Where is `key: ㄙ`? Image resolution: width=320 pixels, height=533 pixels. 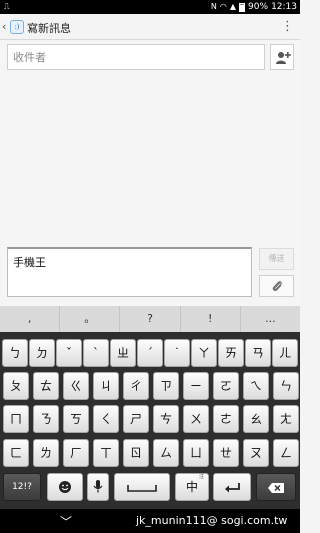 key: ㄙ is located at coordinates (166, 453).